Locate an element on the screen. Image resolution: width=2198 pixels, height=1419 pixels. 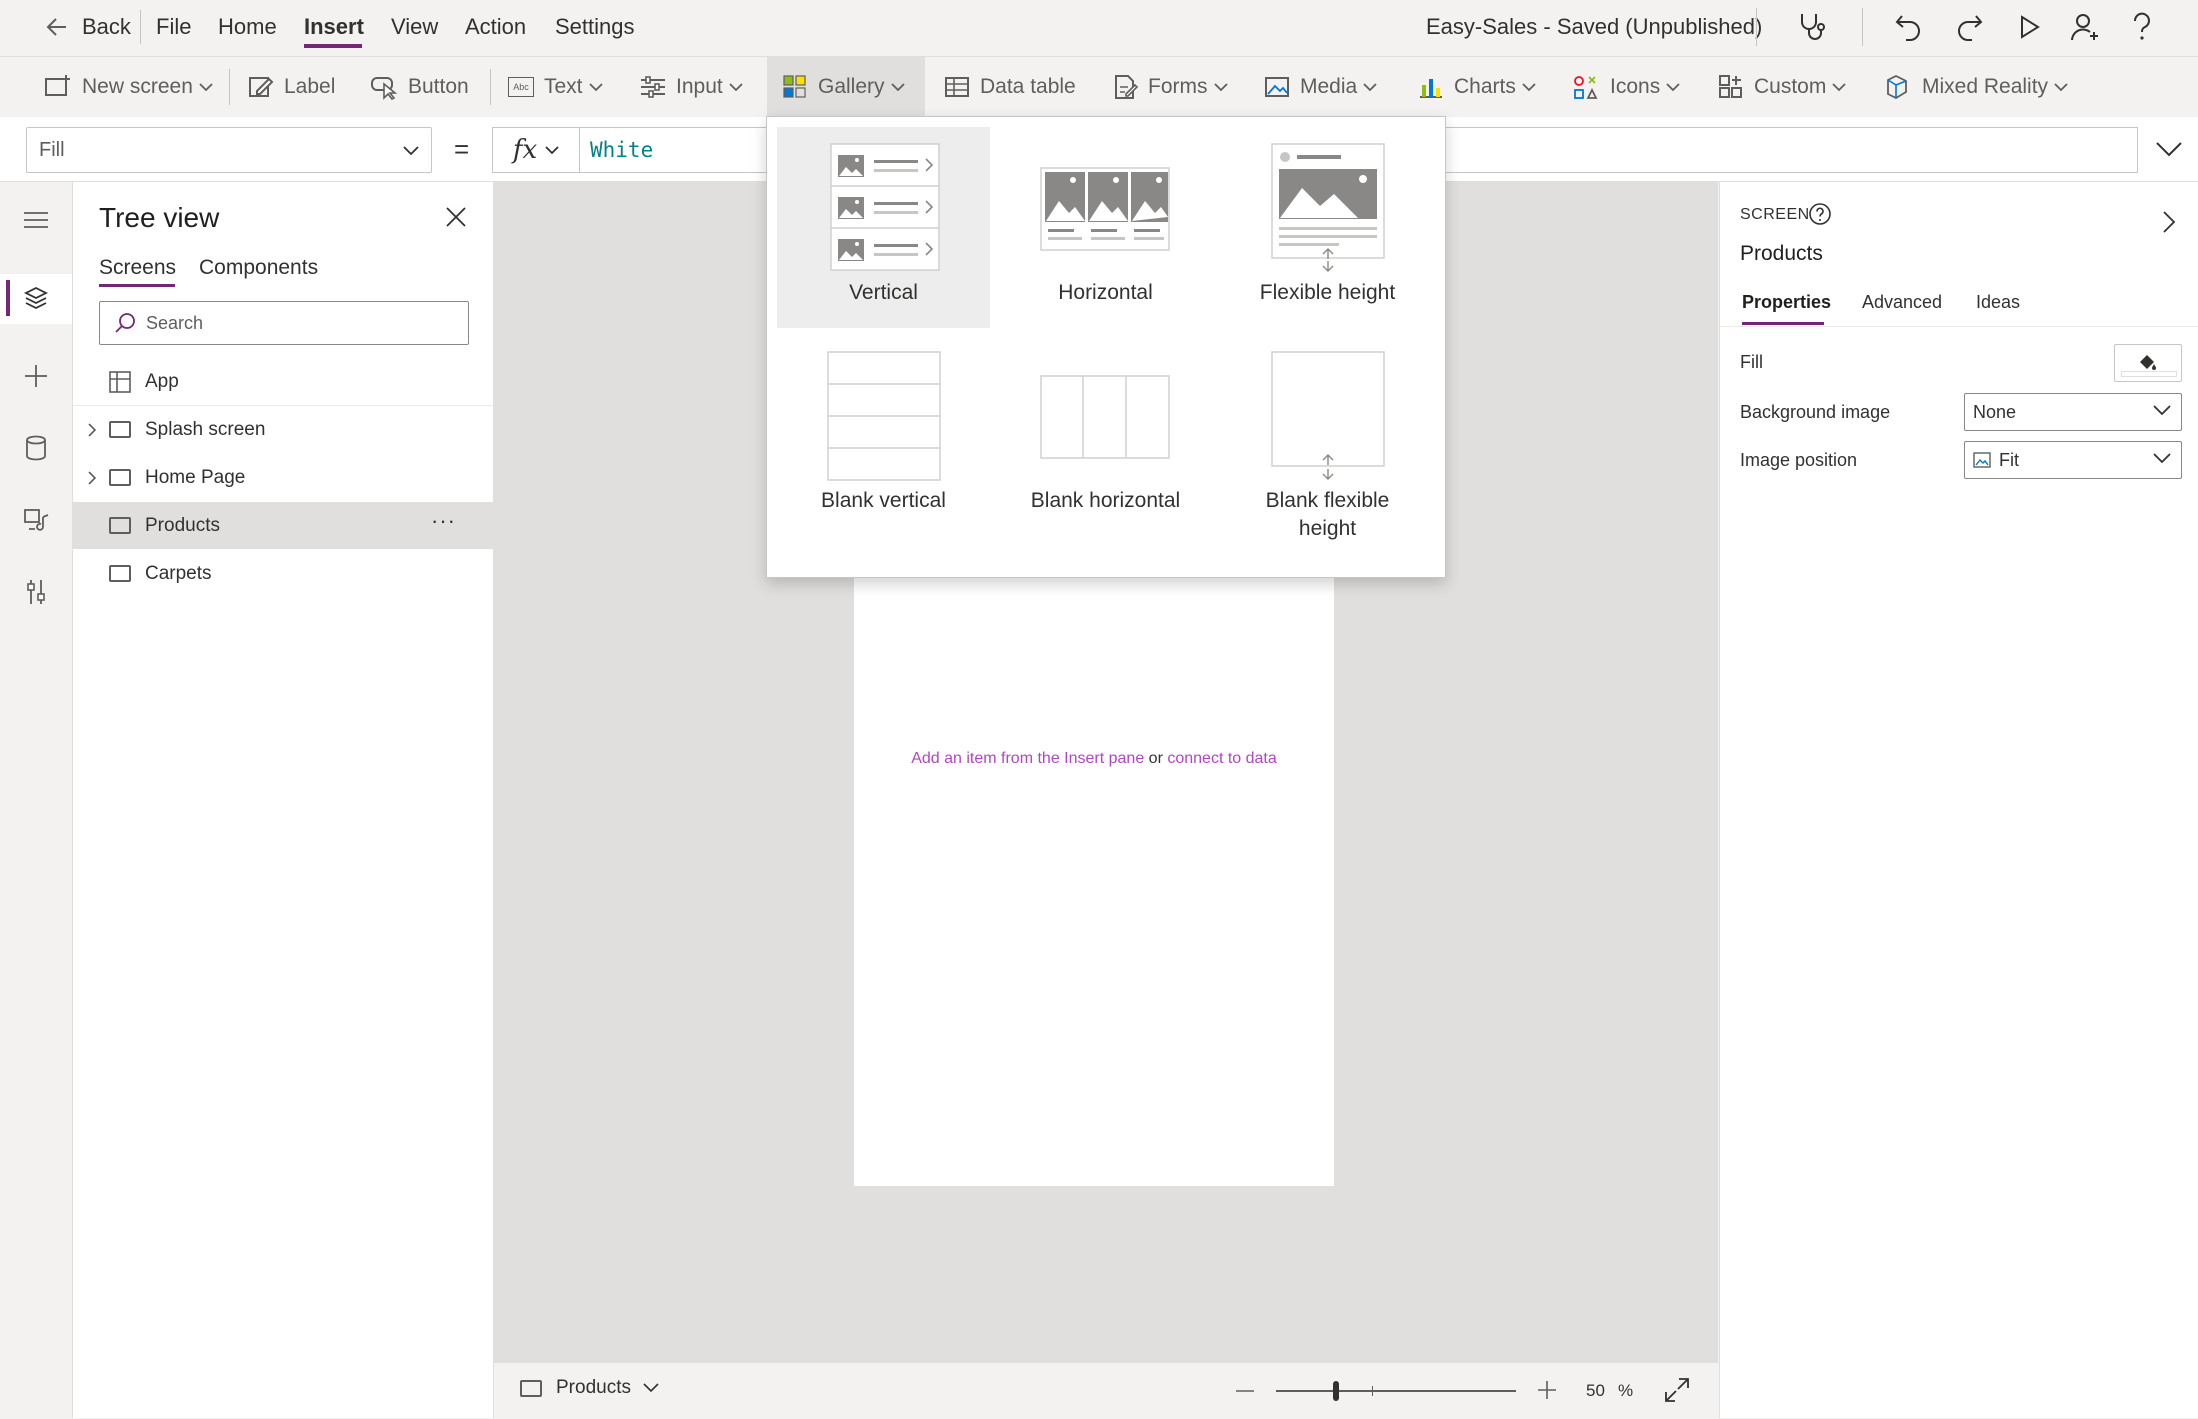
label-pencil-icon is located at coordinates (266, 87).